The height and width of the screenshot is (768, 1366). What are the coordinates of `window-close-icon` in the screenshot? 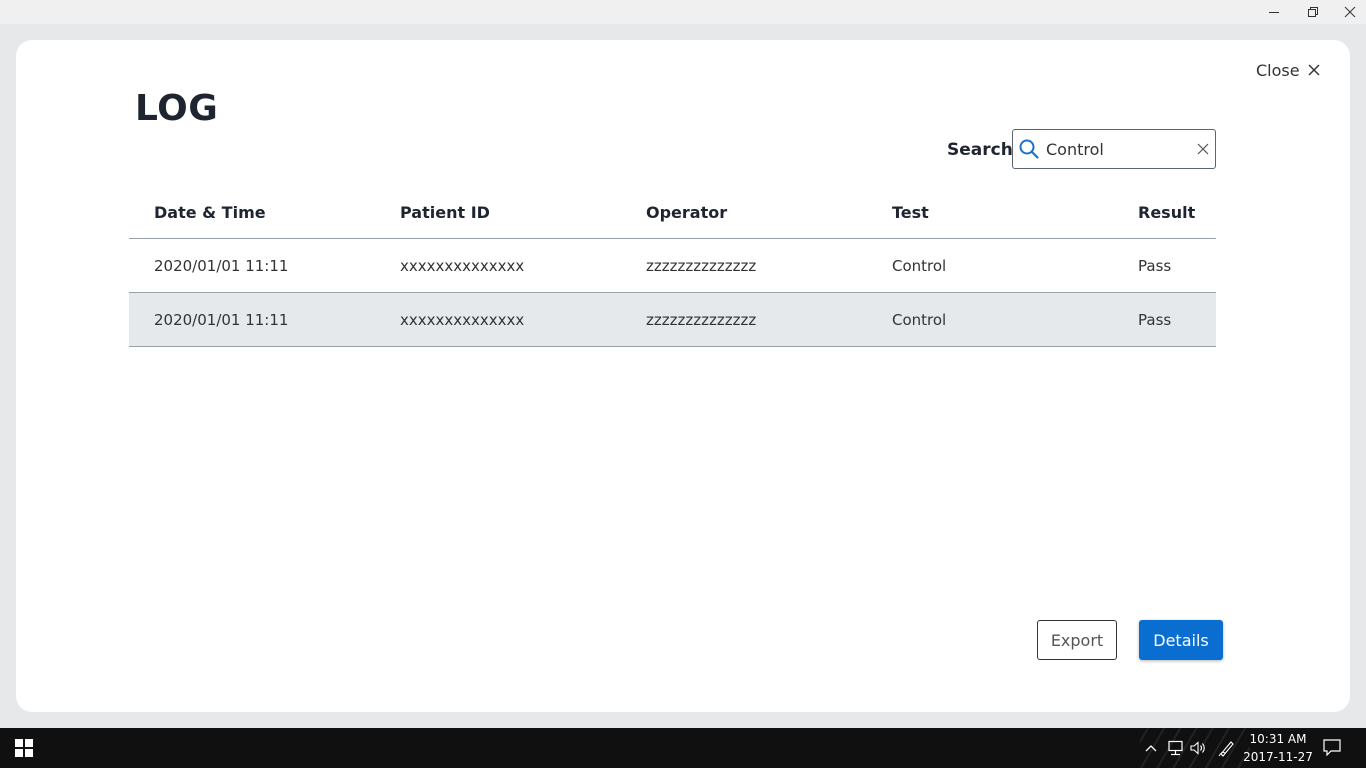 It's located at (1350, 12).